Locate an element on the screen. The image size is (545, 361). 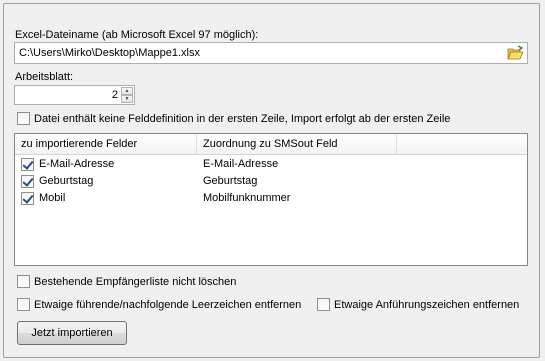
list-item: E-Mail-Adresse E-Mail-Adresse is located at coordinates (271, 164).